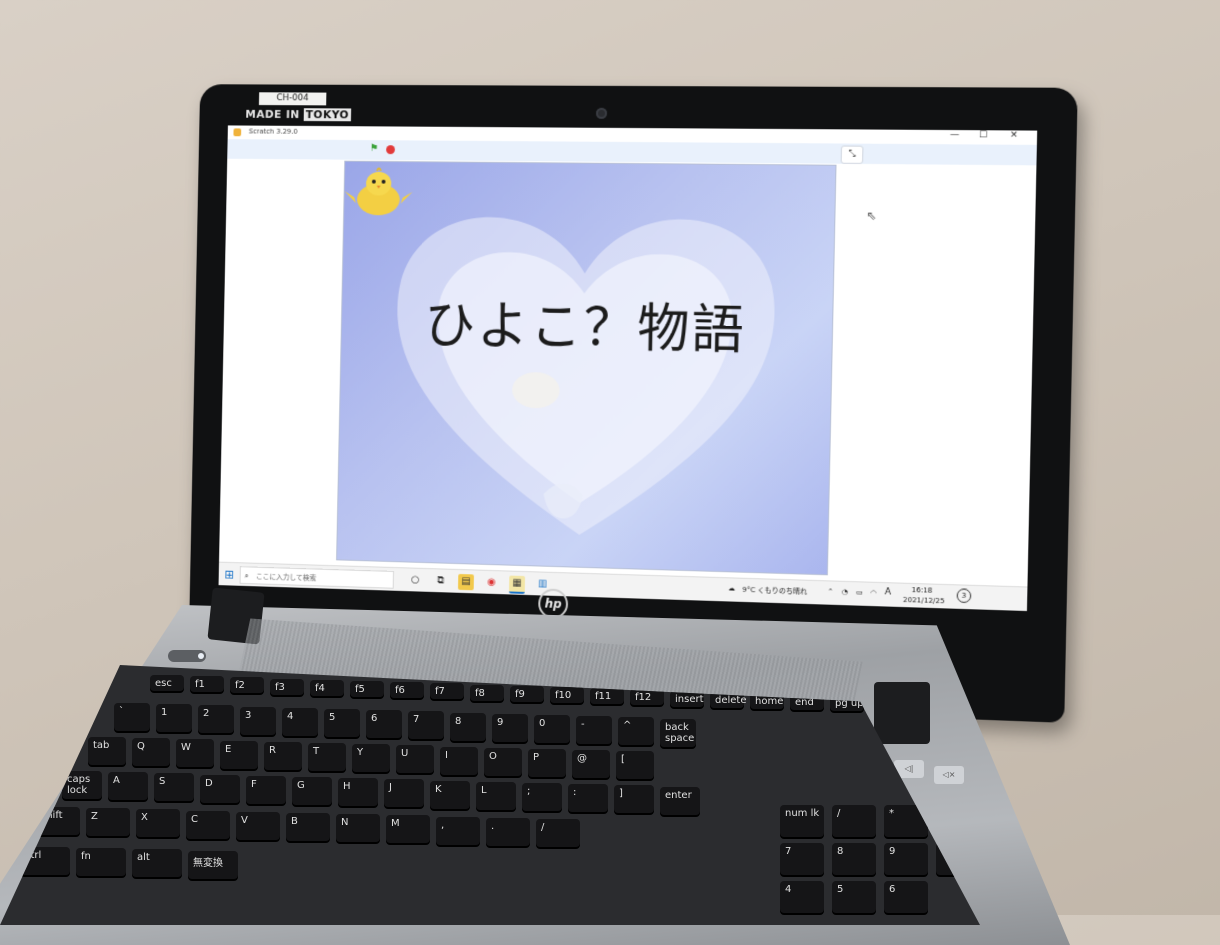 The height and width of the screenshot is (945, 1220). What do you see at coordinates (802, 821) in the screenshot?
I see `numpad-key-num-lk: num lk` at bounding box center [802, 821].